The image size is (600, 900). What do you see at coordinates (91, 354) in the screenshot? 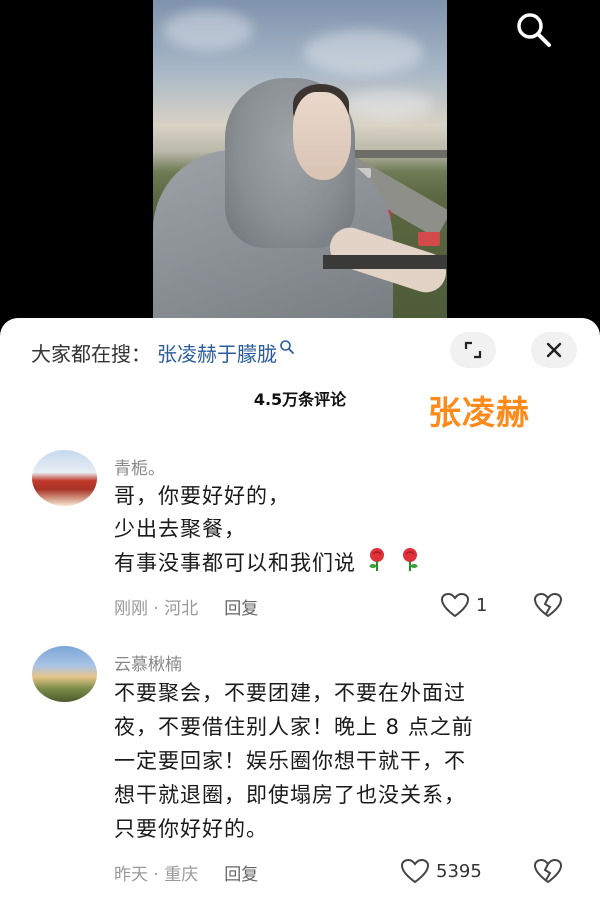
I see `trending-search-label: 大家都在搜：` at bounding box center [91, 354].